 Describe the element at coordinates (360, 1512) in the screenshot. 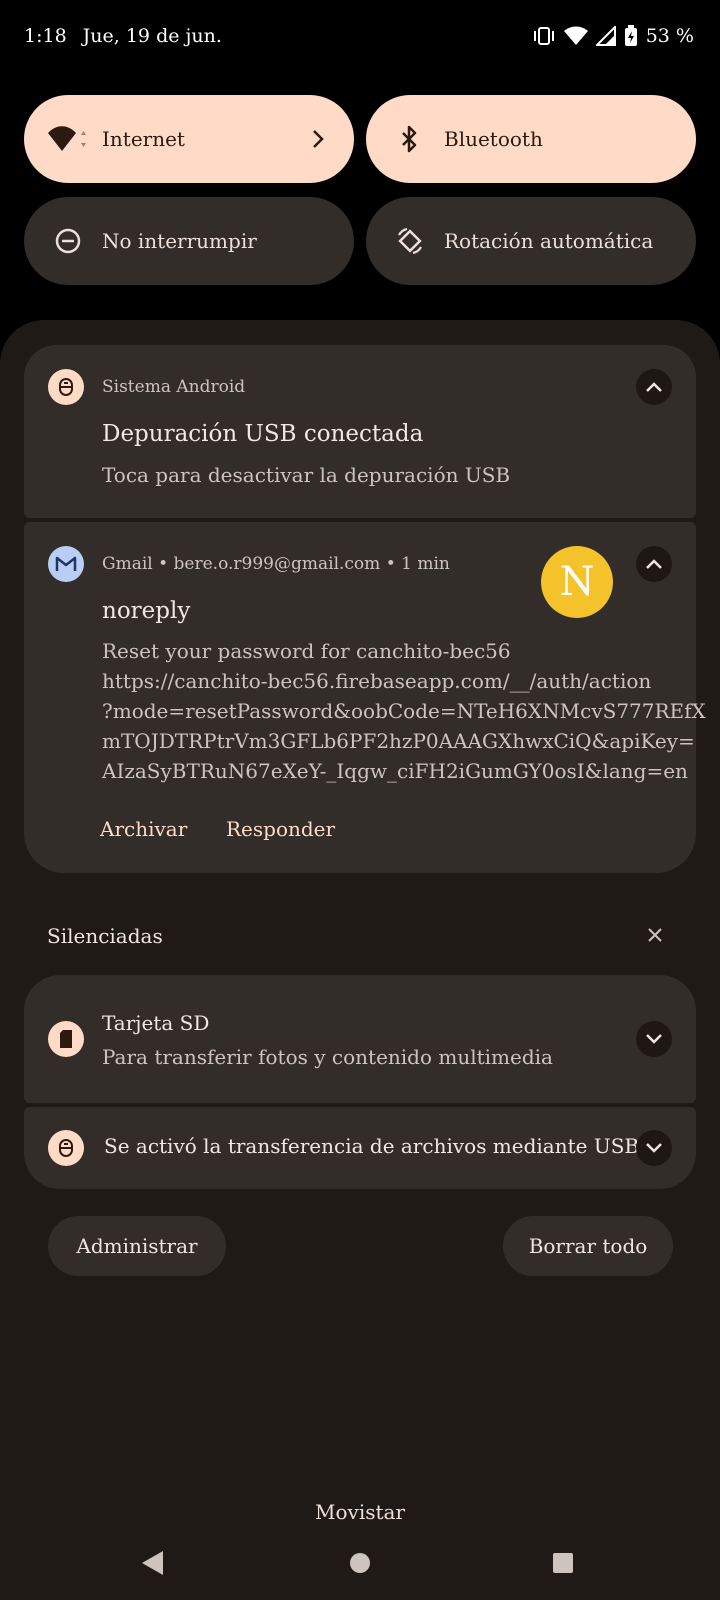

I see `carrier-label: Movistar` at that location.